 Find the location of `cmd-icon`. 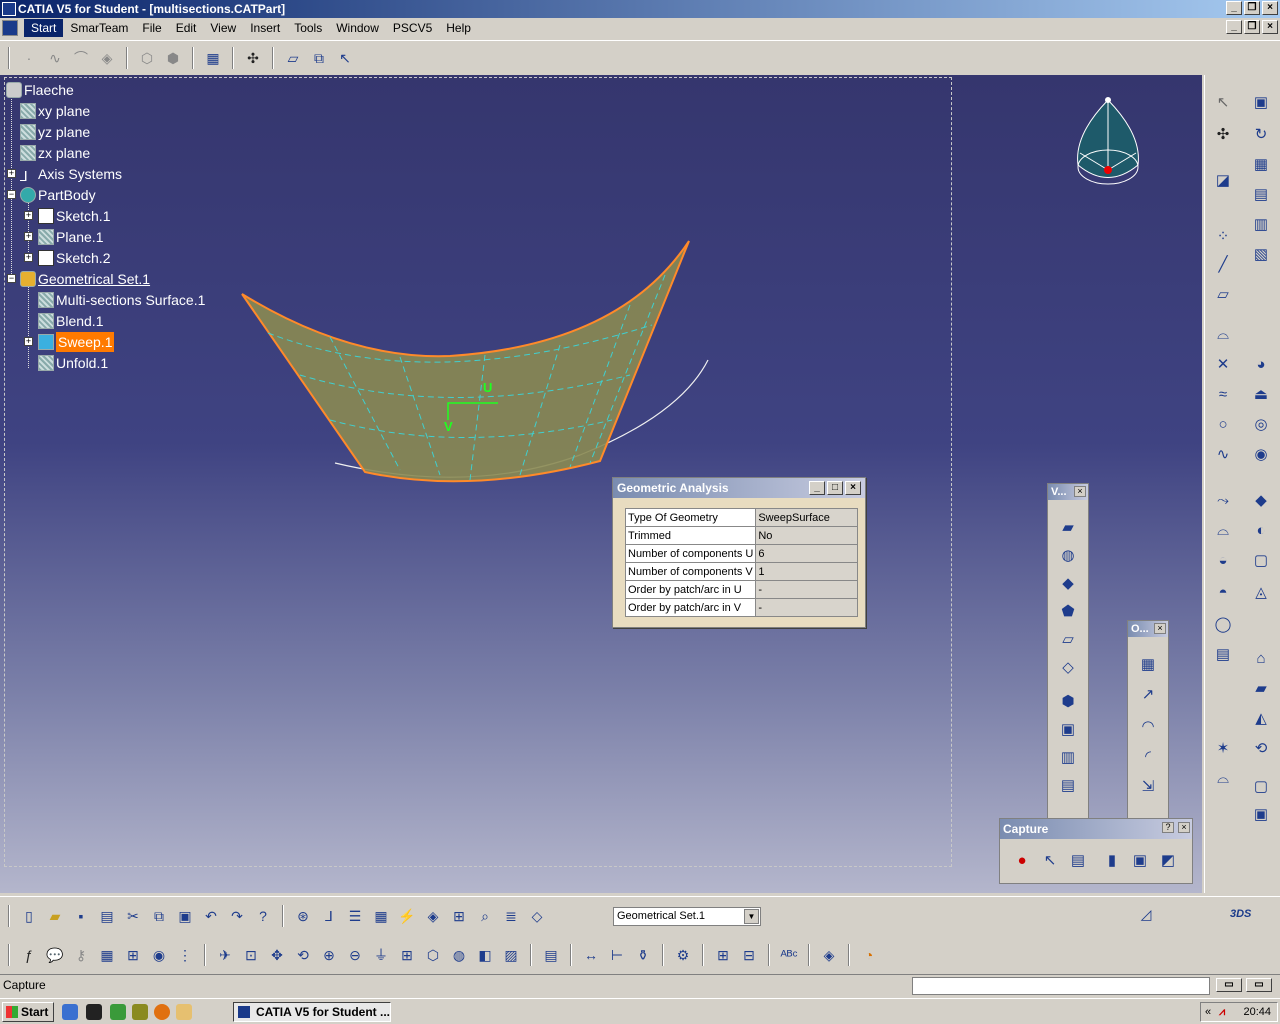

cmd-icon is located at coordinates (94, 1012).